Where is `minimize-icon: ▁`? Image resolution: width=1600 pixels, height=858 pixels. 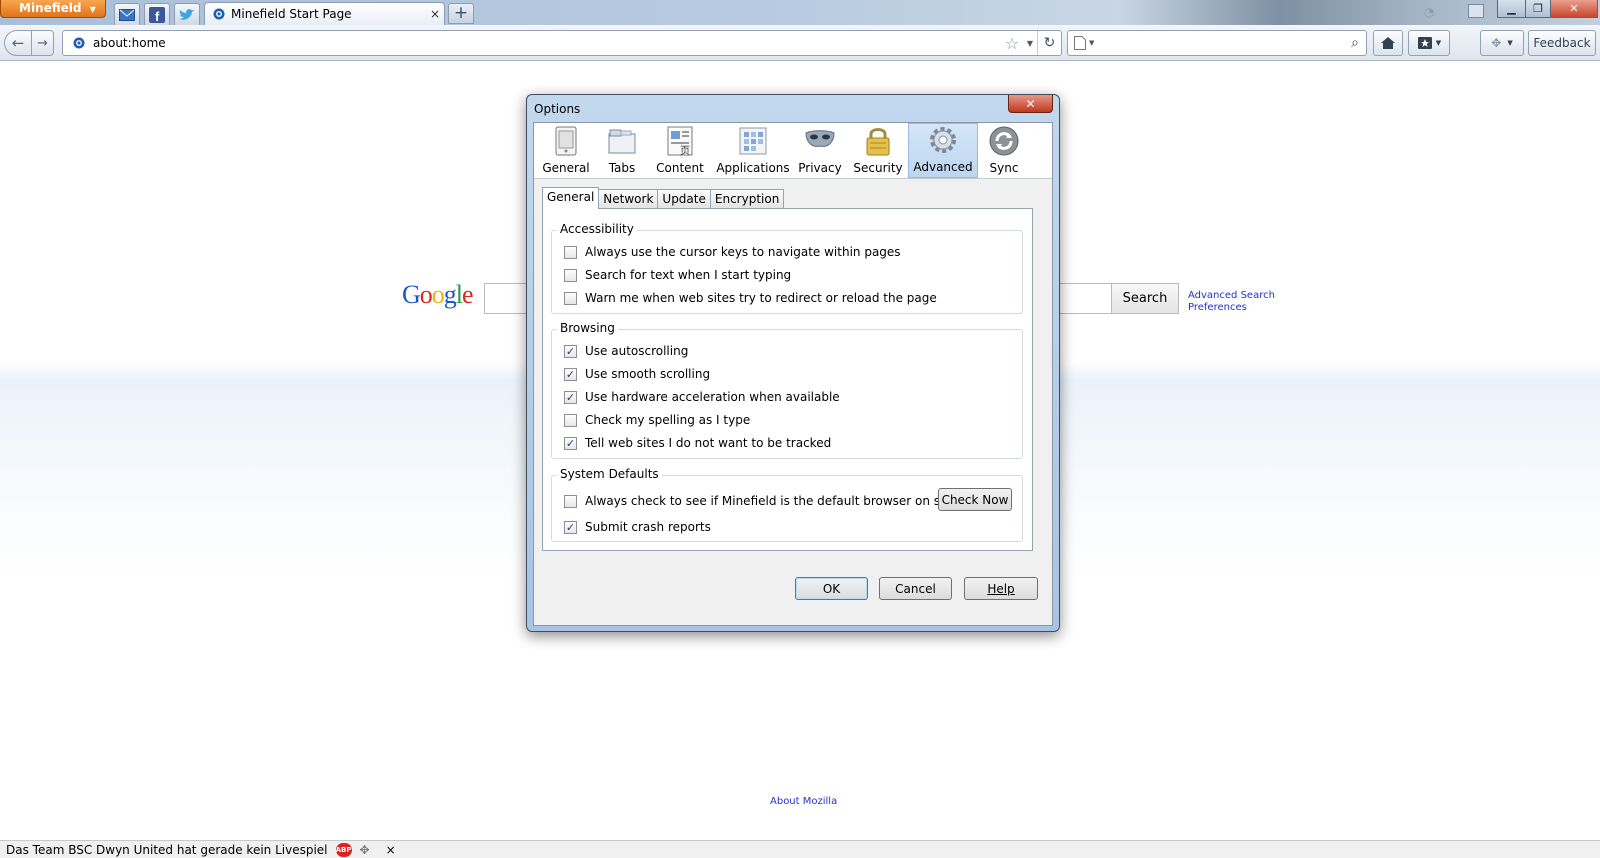 minimize-icon: ▁ is located at coordinates (1511, 8).